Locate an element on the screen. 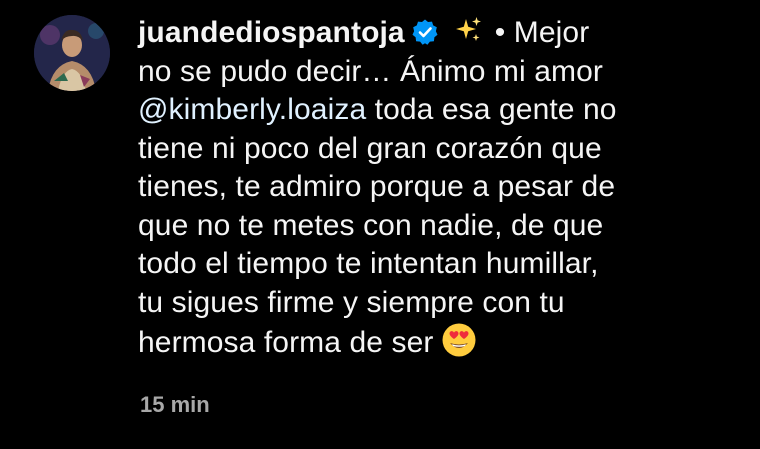  comment-line-text: hermosa forma de ser is located at coordinates (286, 342).